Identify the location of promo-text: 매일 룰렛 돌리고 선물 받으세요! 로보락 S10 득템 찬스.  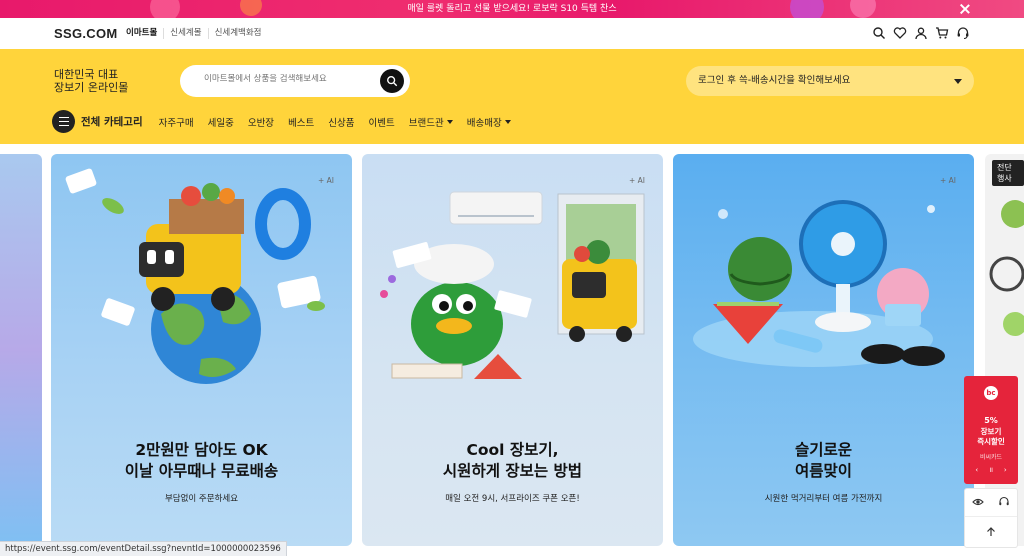
(511, 9).